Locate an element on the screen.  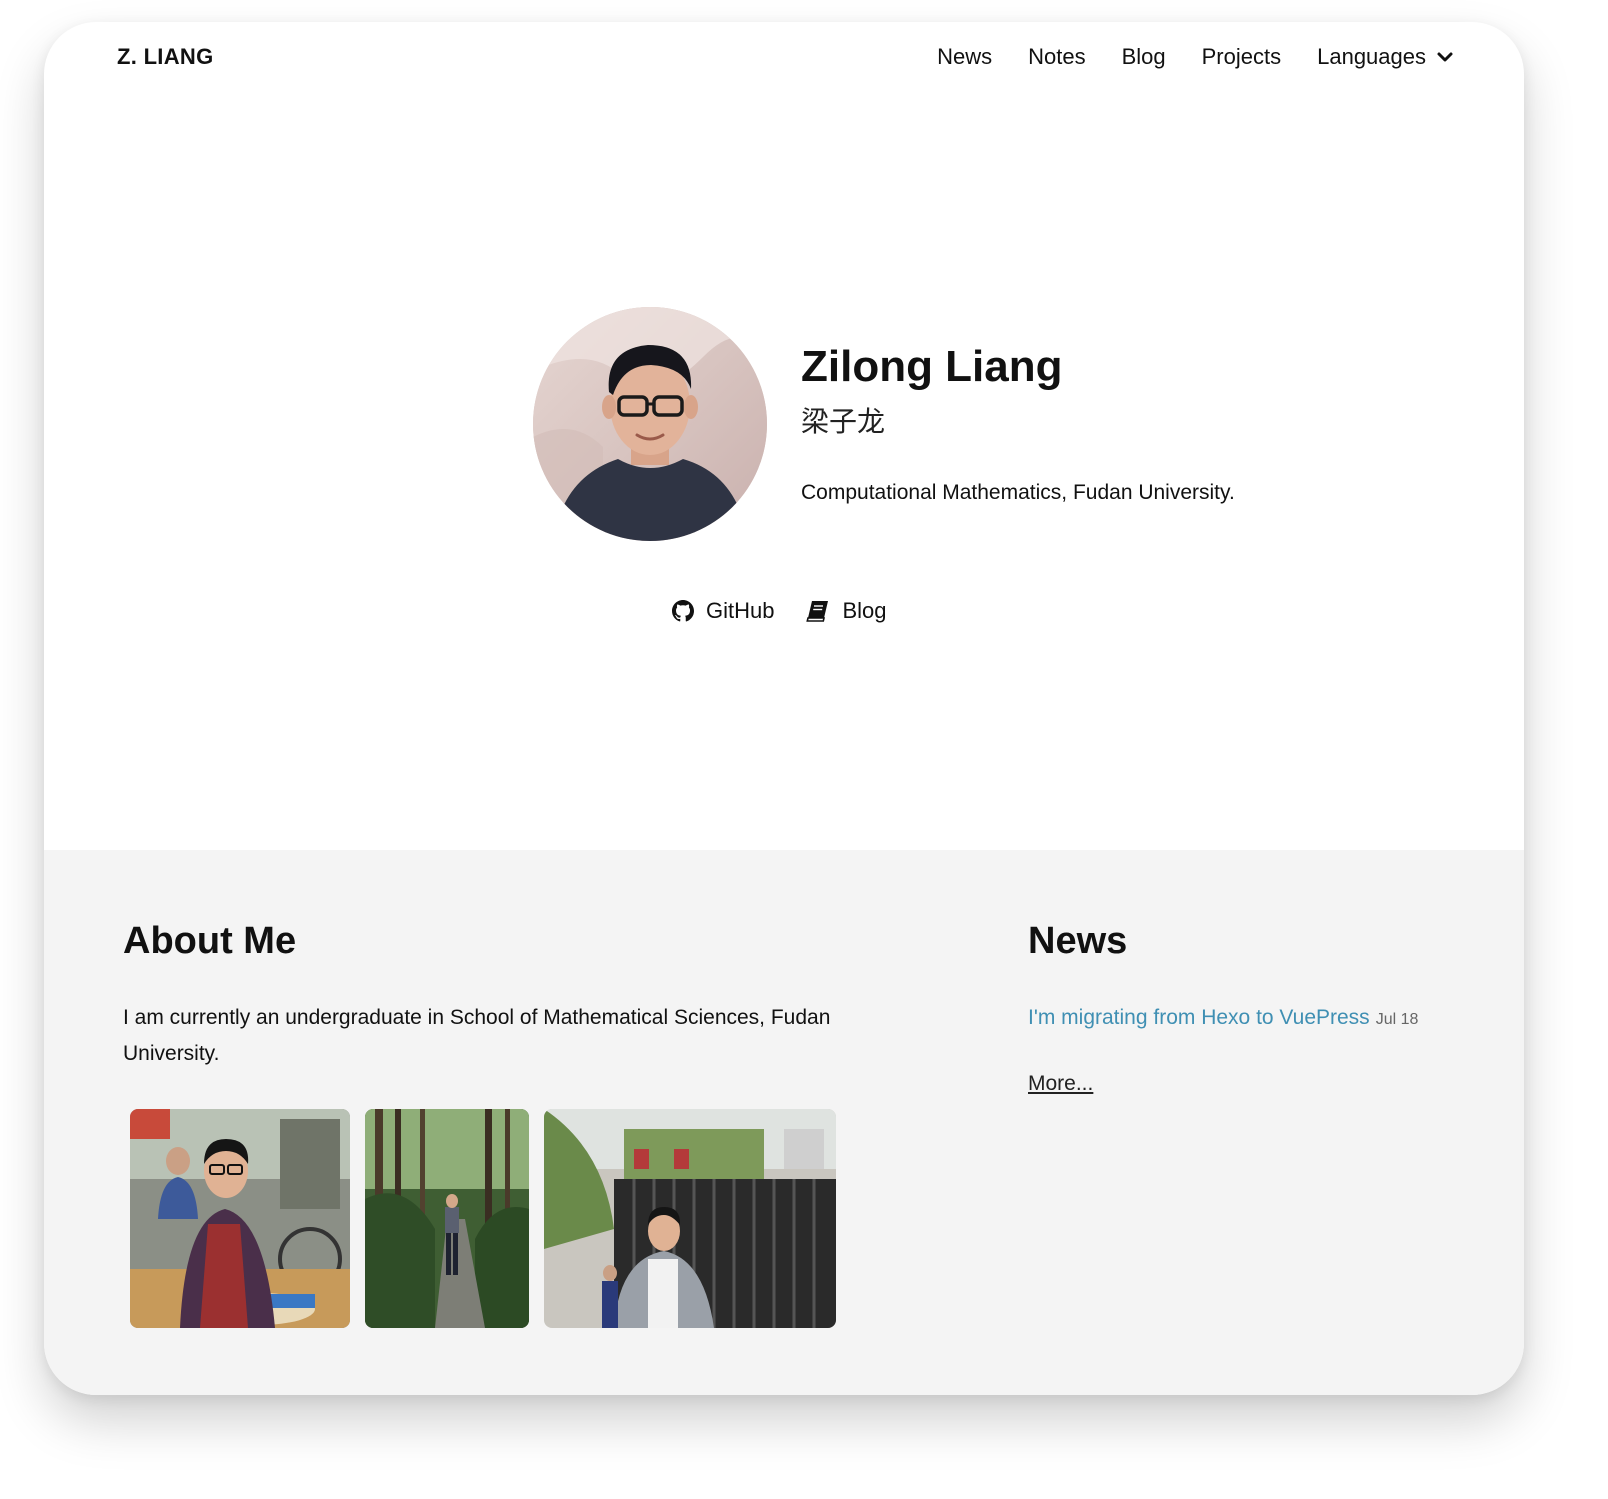
blog-link: Blog is located at coordinates (846, 611).